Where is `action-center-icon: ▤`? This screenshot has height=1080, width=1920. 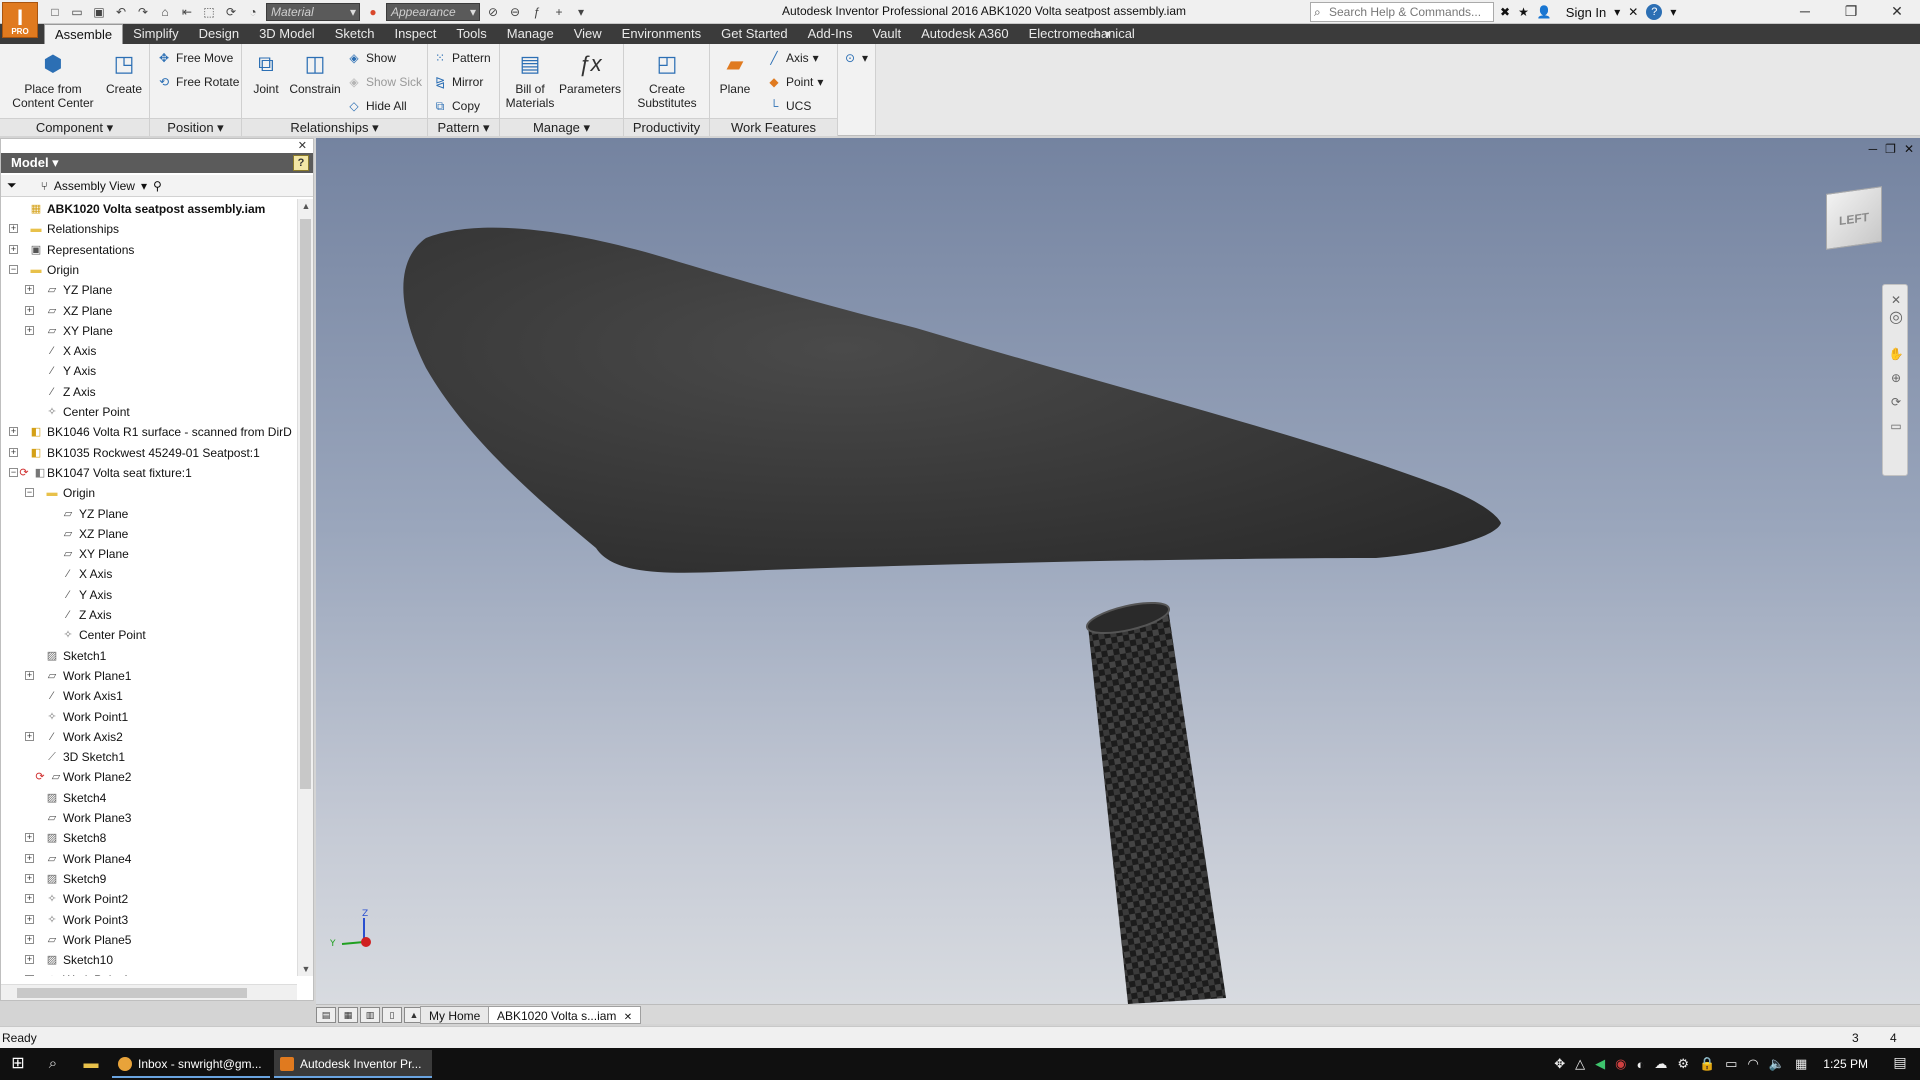
action-center-icon: ▤ is located at coordinates (1900, 1064).